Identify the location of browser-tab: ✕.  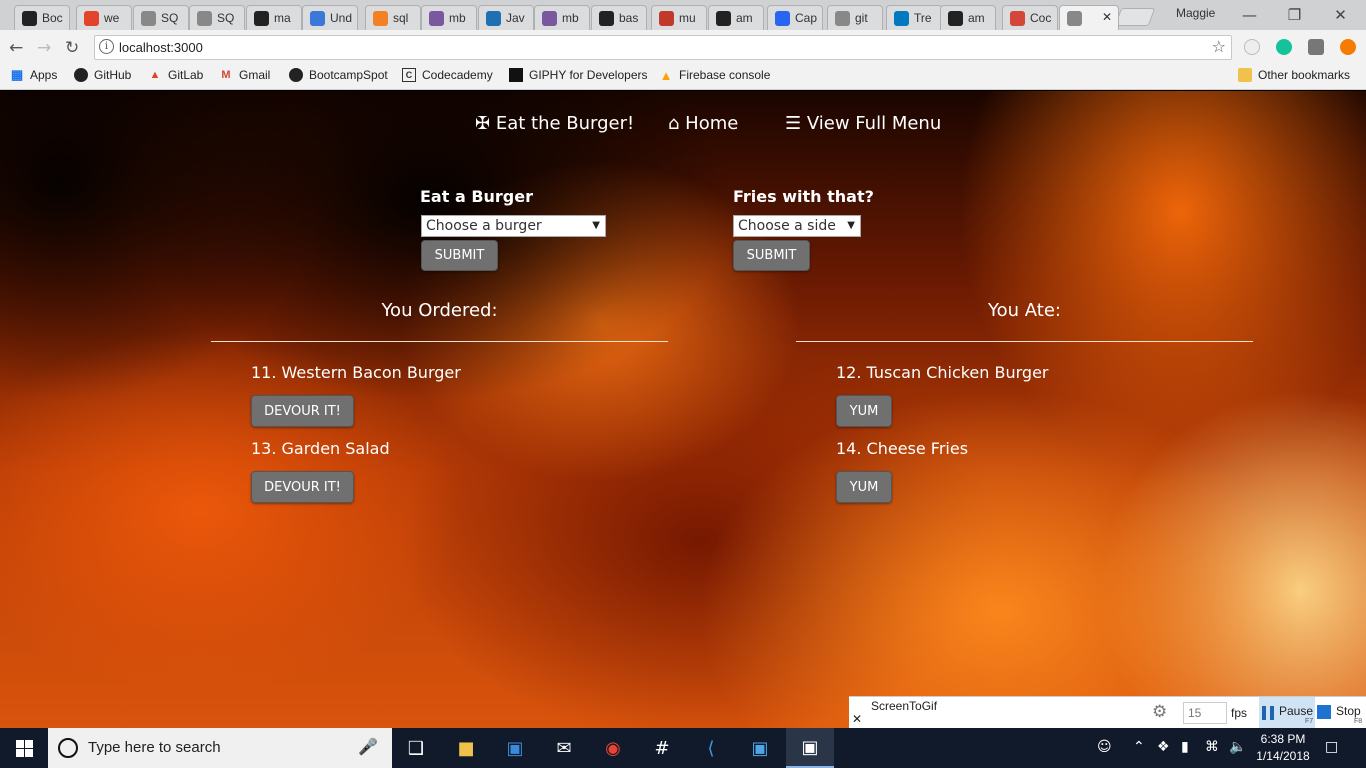
(1089, 17).